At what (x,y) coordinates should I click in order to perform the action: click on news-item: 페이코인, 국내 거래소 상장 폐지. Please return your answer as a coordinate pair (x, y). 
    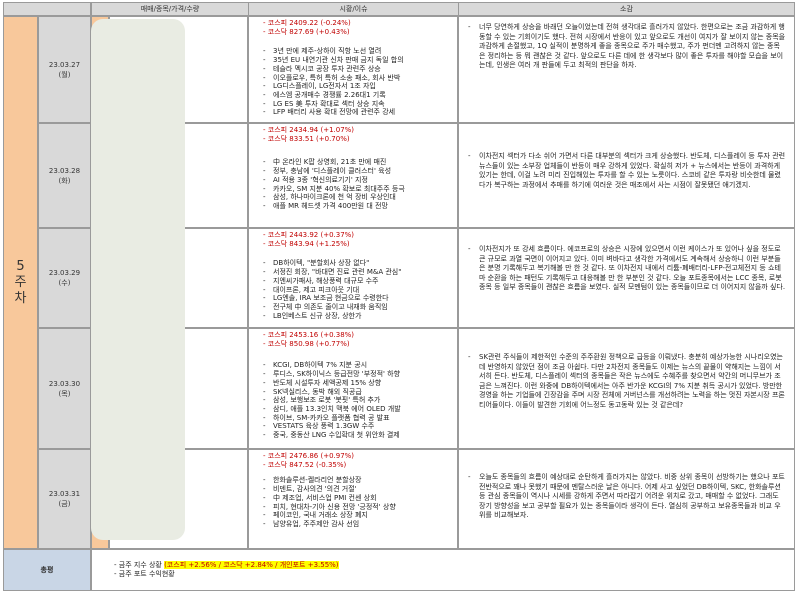
    Looking at the image, I should click on (360, 515).